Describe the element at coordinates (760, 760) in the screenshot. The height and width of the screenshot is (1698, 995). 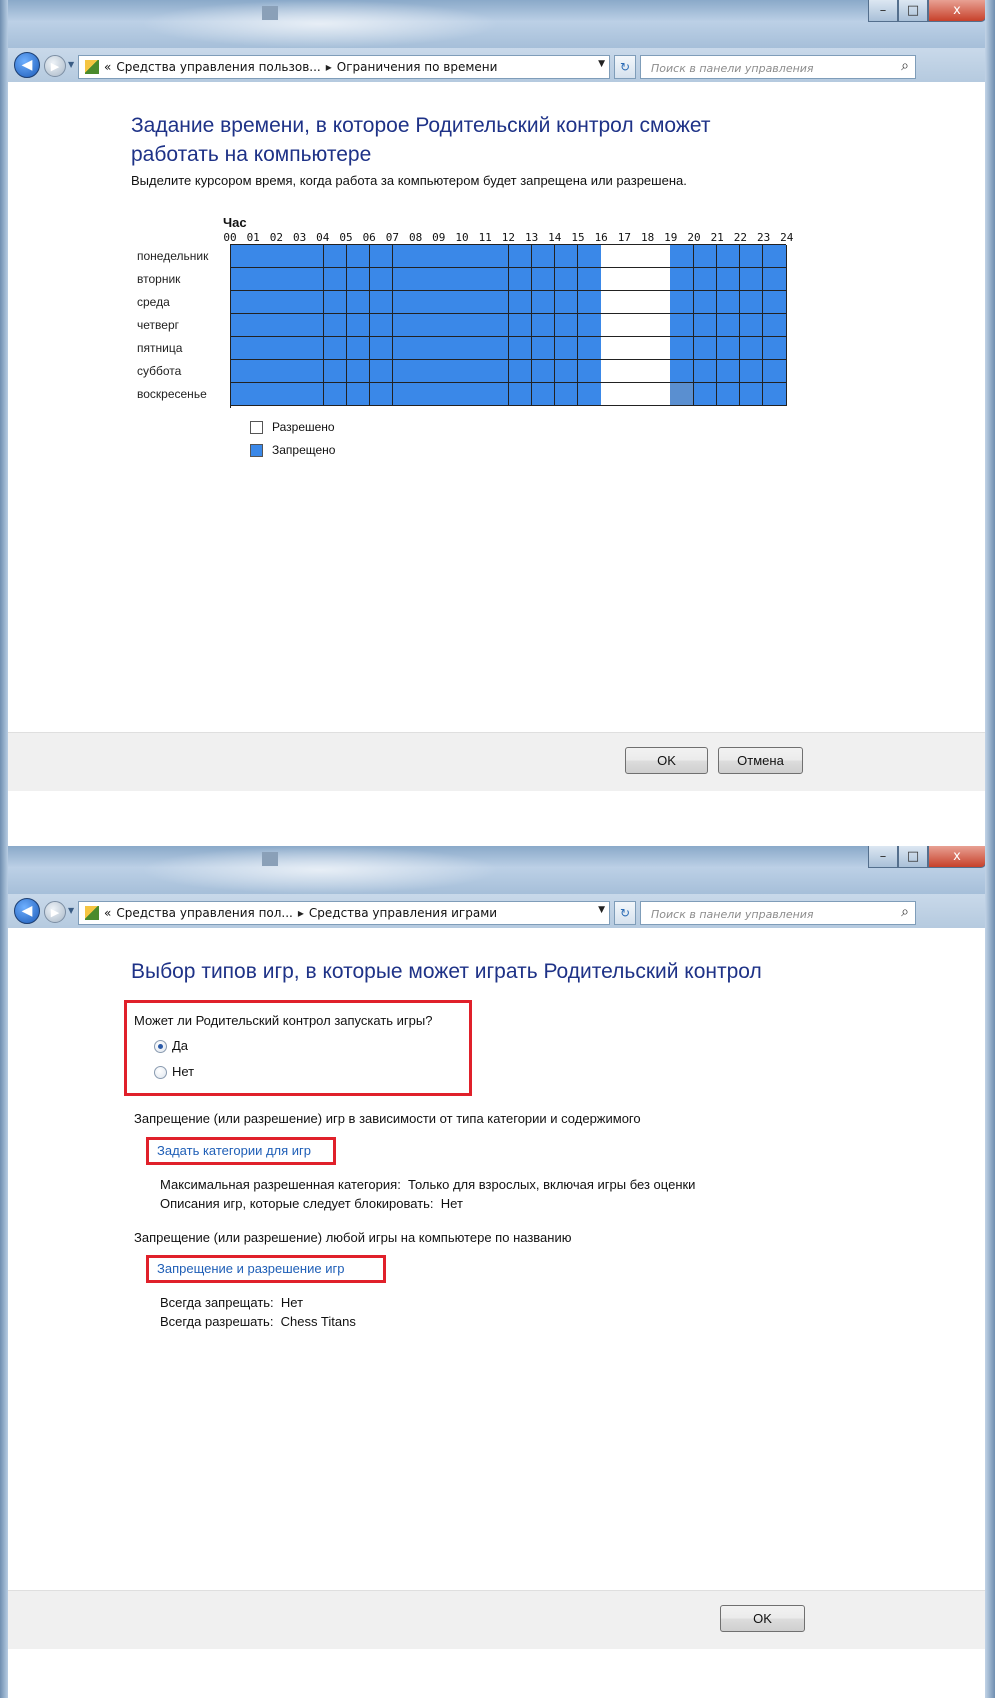
I see `cancel-button: Отмена` at that location.